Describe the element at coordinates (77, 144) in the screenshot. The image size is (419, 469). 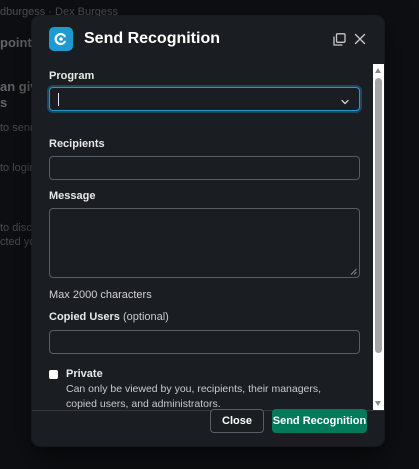
I see `recipients-label: Recipients` at that location.